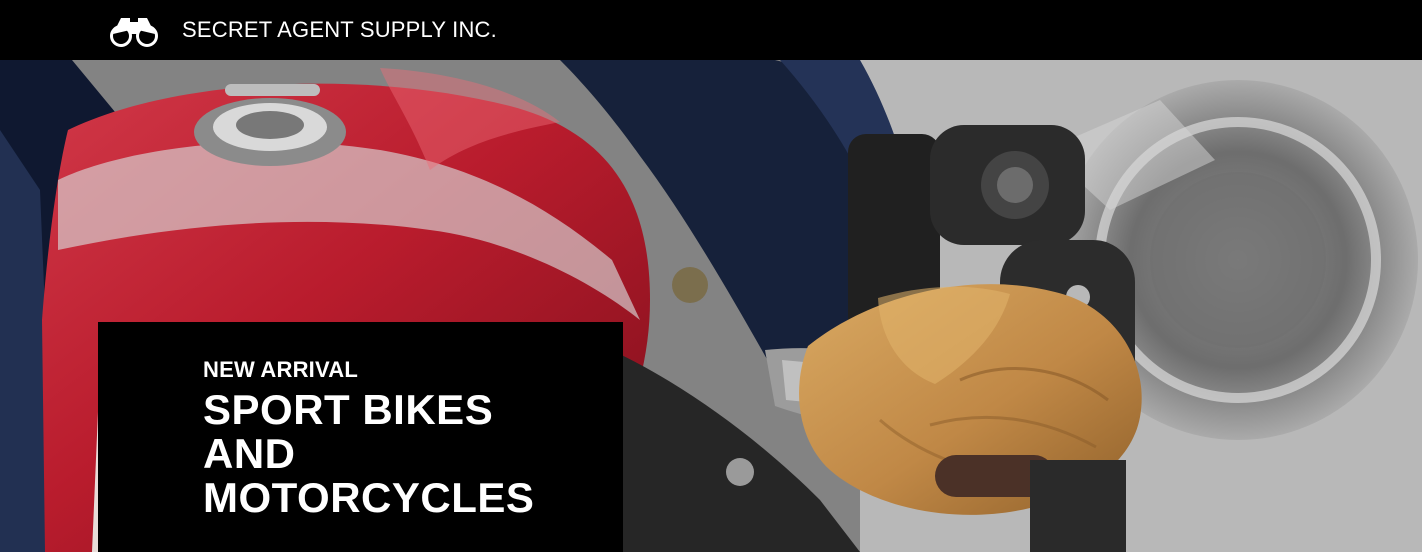  I want to click on brand-name: SECRET AGENT SUPPLY INC., so click(339, 29).